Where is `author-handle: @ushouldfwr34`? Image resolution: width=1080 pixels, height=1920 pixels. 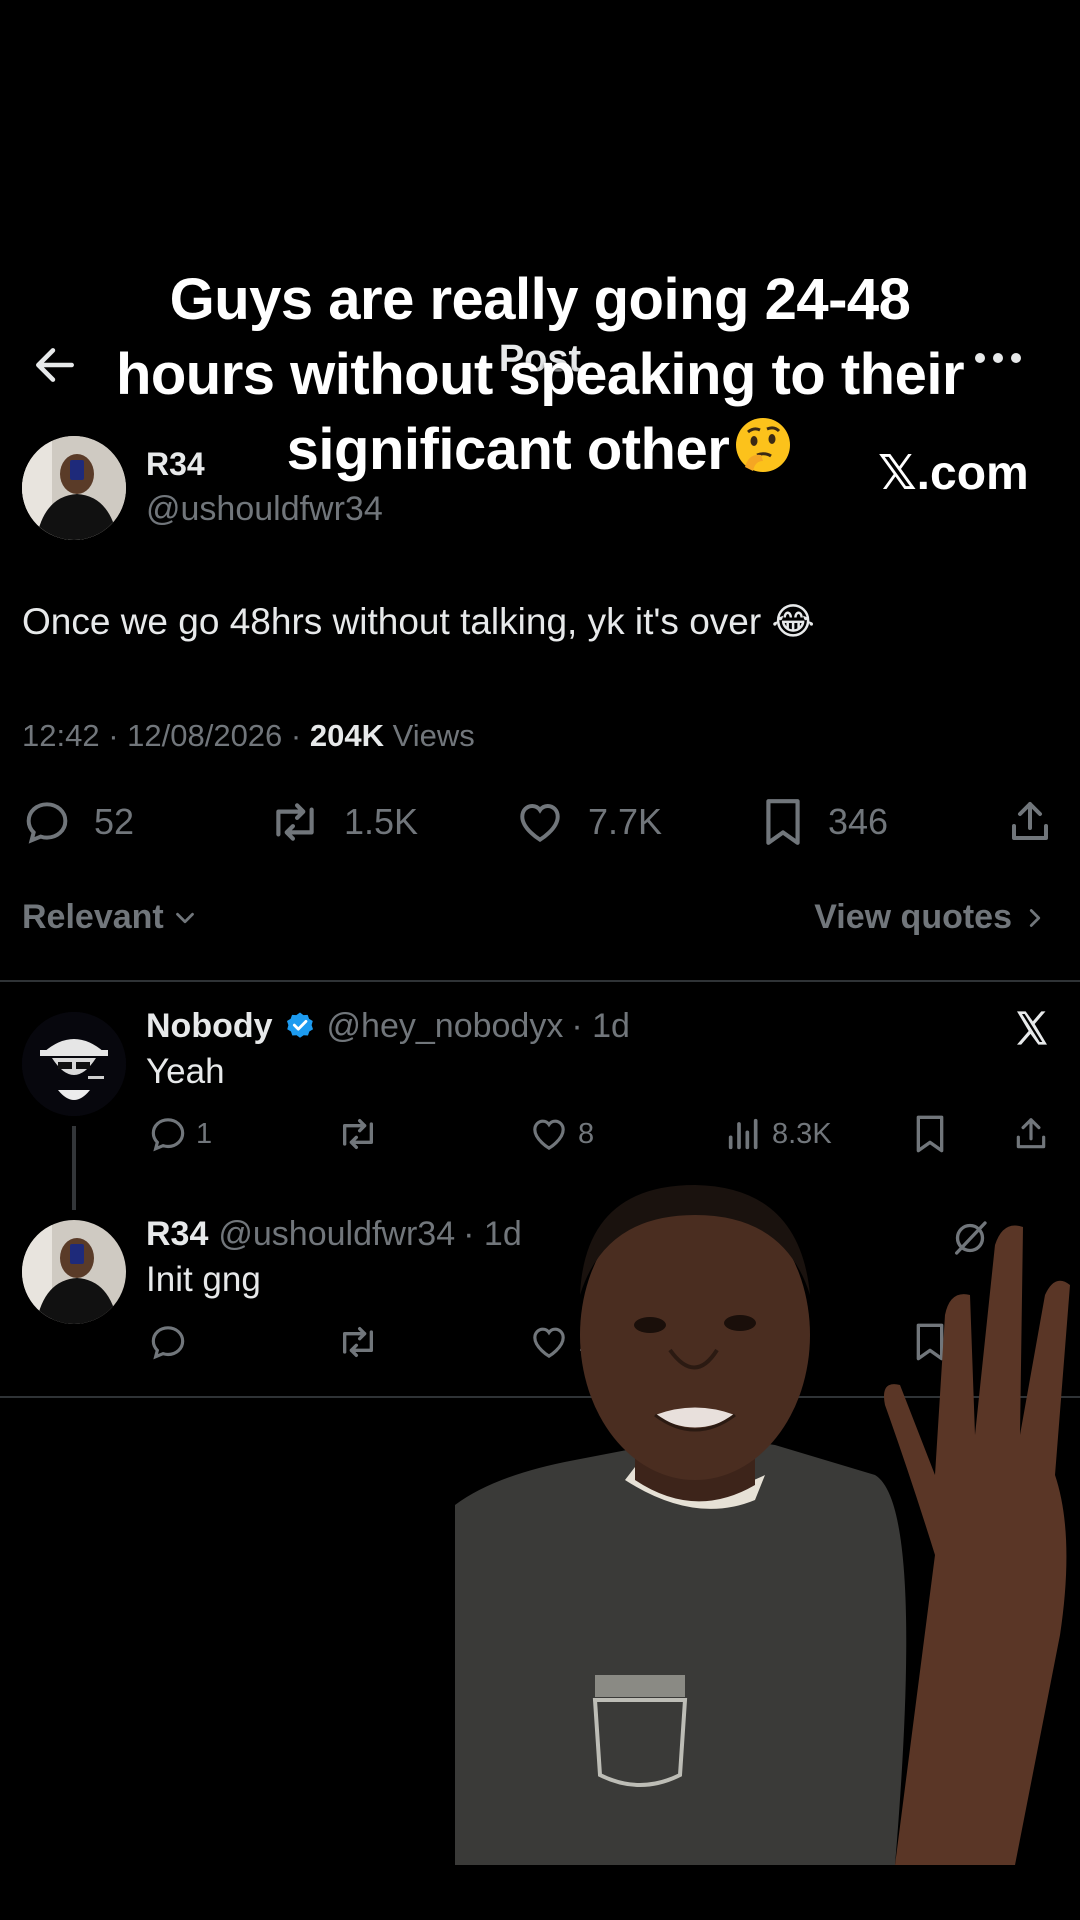
author-handle: @ushouldfwr34 is located at coordinates (264, 509).